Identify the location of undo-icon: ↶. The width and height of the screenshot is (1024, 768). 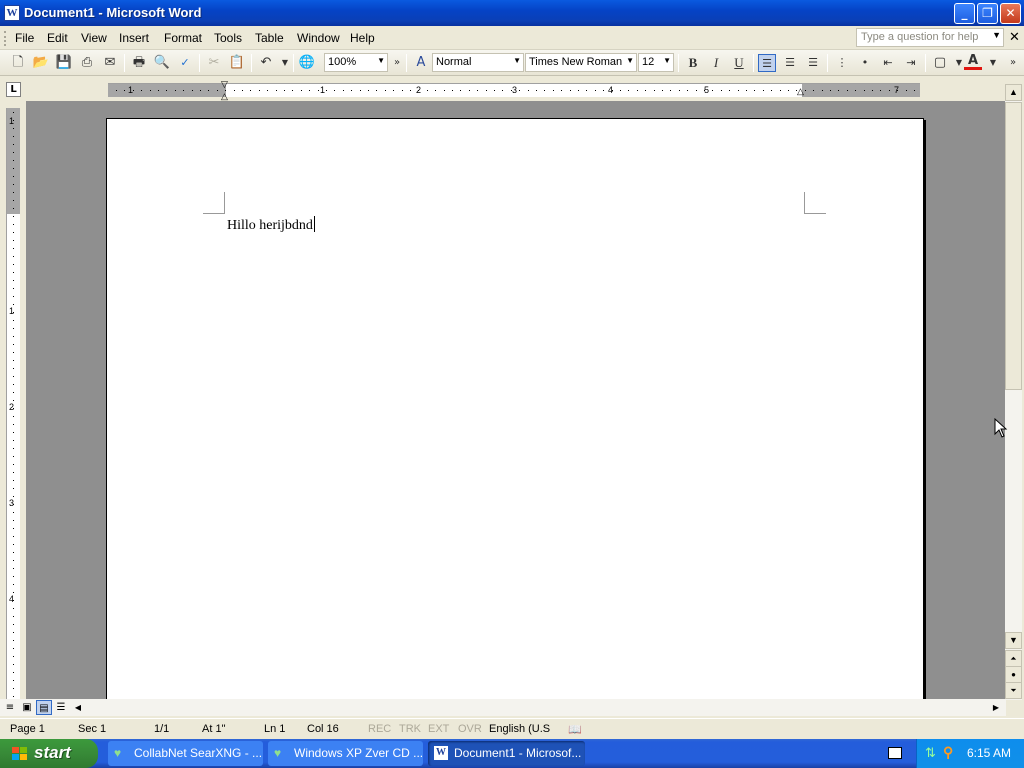
(266, 63).